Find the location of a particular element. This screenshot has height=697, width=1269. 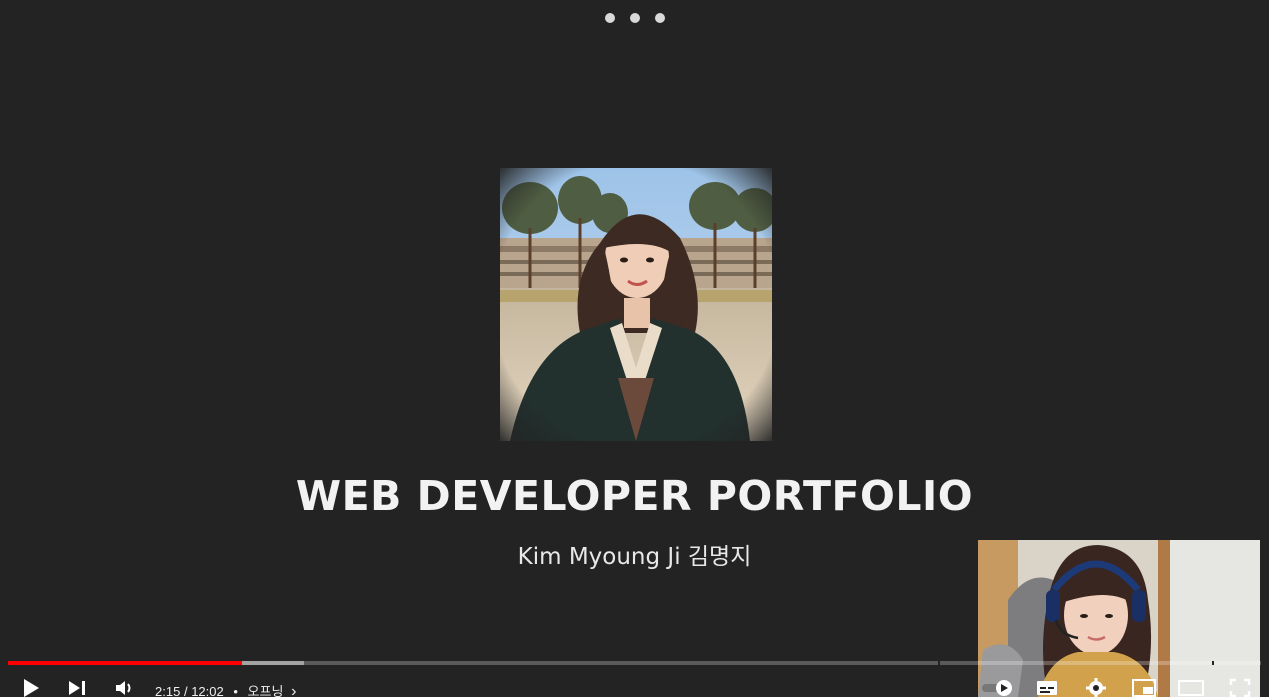

play-icon is located at coordinates (31, 687).